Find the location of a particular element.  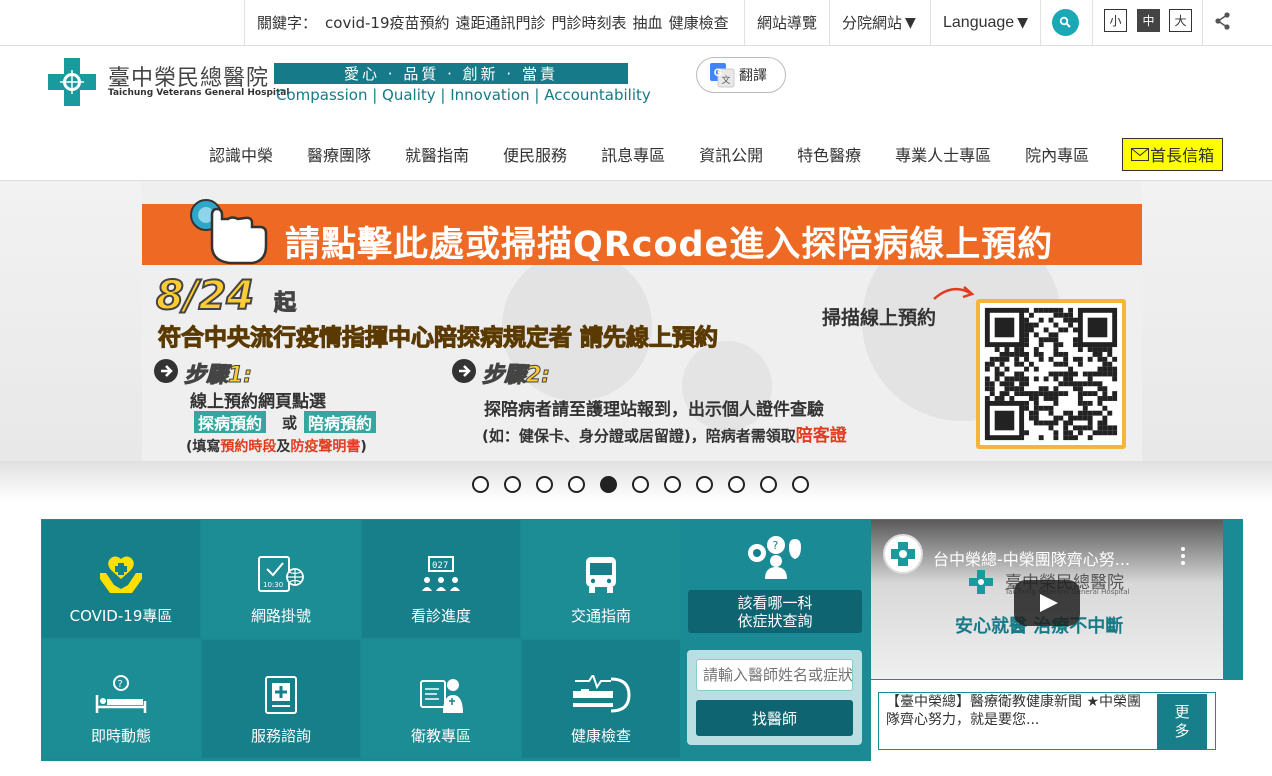

online-registration-tile: 10:30 網路掛號 is located at coordinates (281, 579).